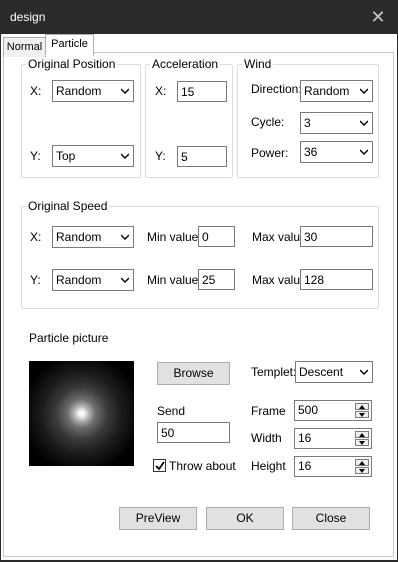  Describe the element at coordinates (160, 156) in the screenshot. I see `acceleration-y-label: Y:` at that location.